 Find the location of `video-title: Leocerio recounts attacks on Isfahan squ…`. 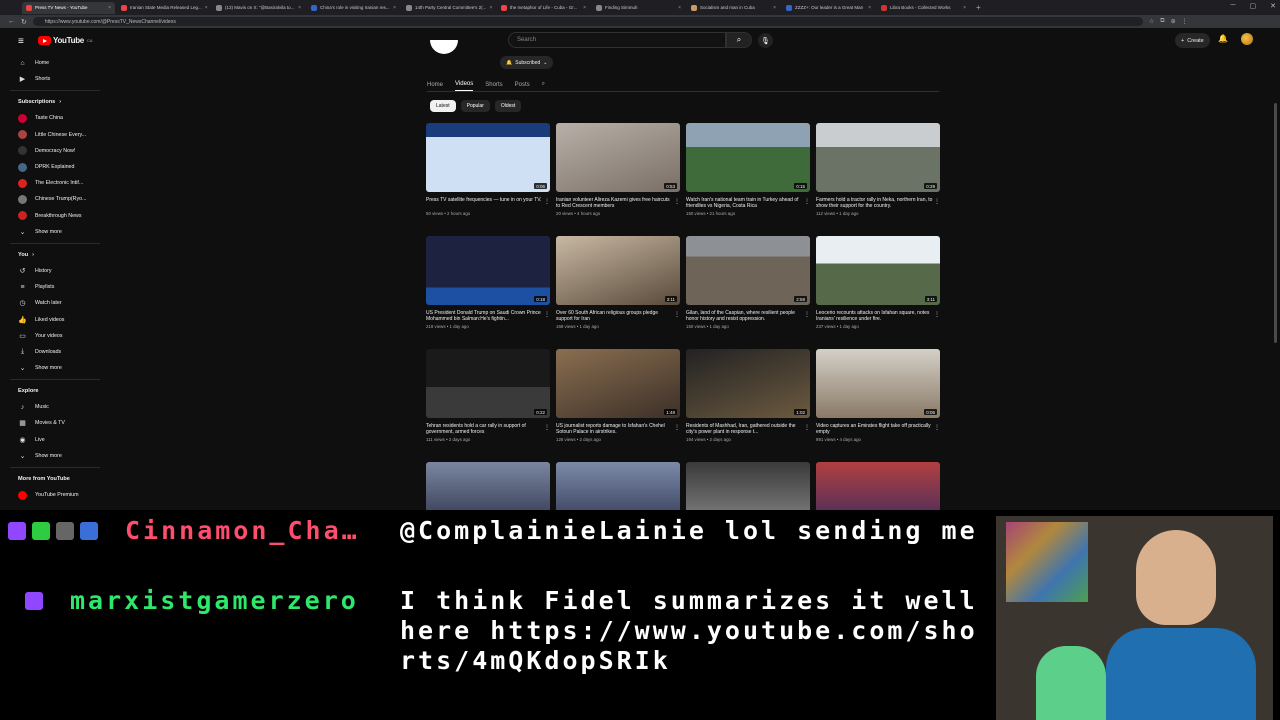

video-title: Leocerio recounts attacks on Isfahan squ… is located at coordinates (878, 316).